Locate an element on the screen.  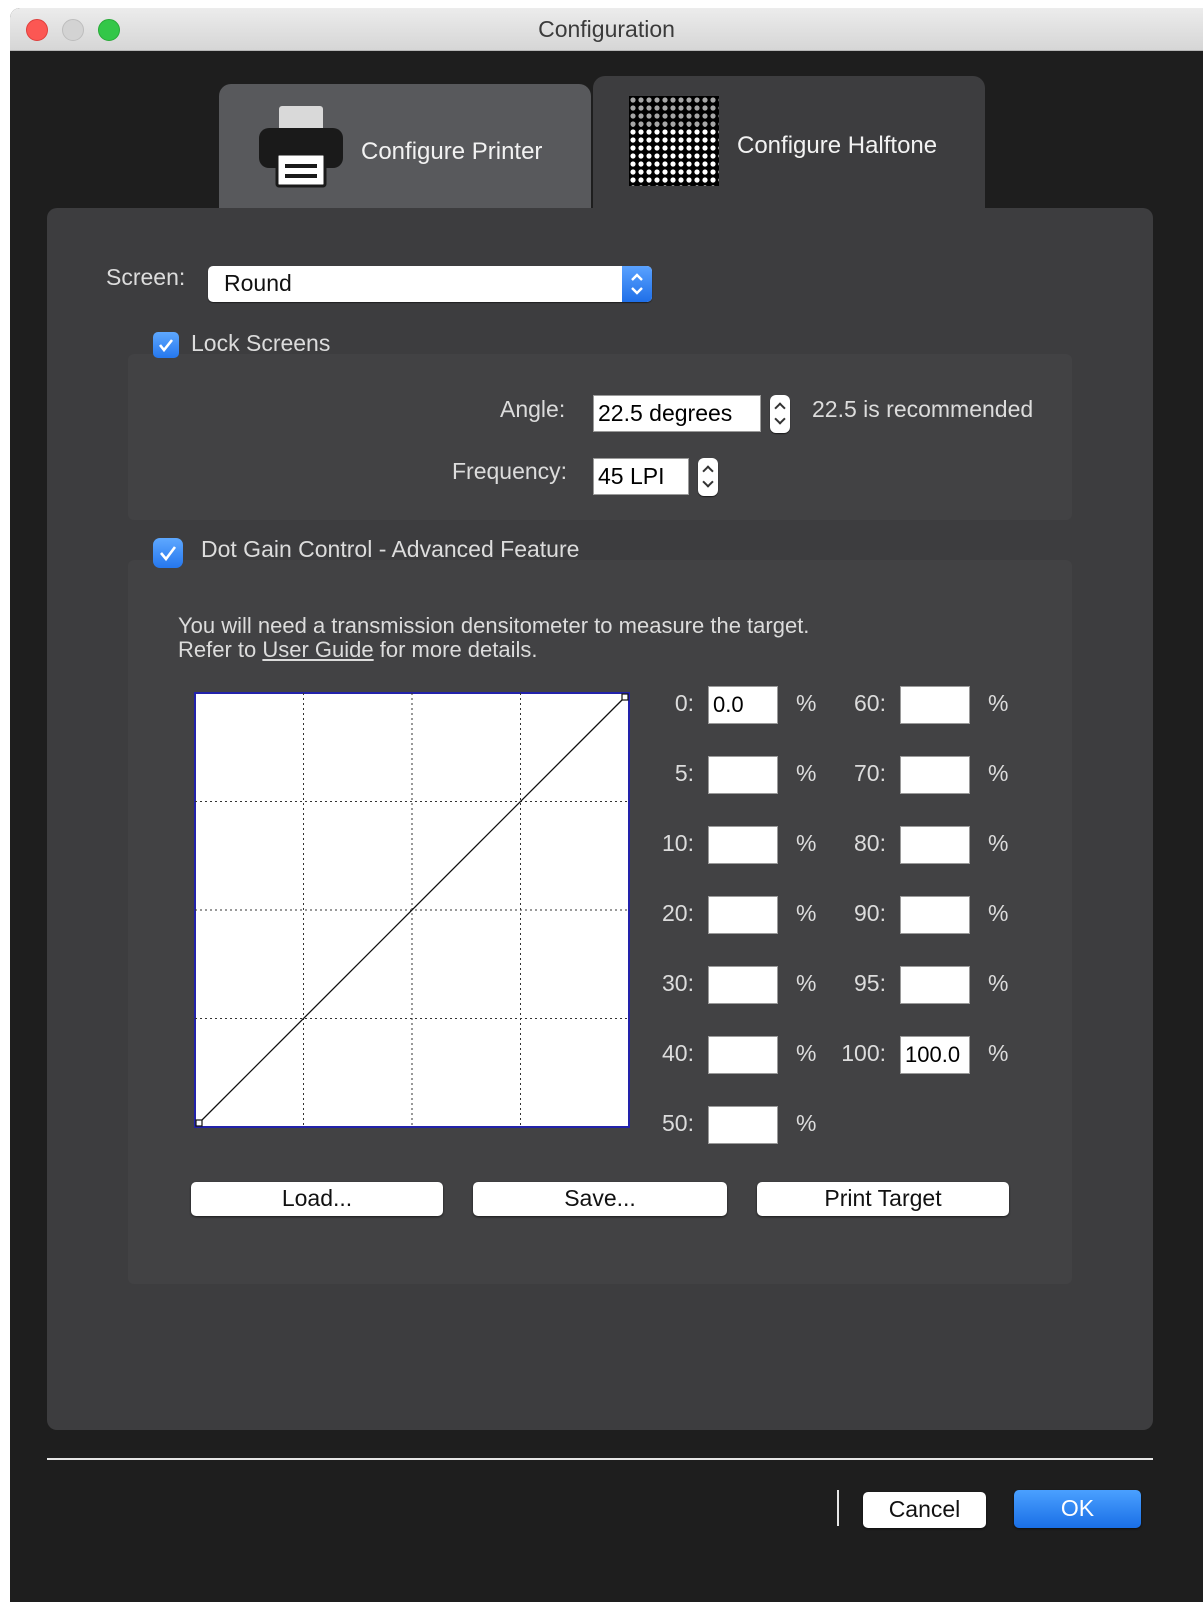
tab-configure-halftone-label: Configure Halftone is located at coordinates (837, 145).